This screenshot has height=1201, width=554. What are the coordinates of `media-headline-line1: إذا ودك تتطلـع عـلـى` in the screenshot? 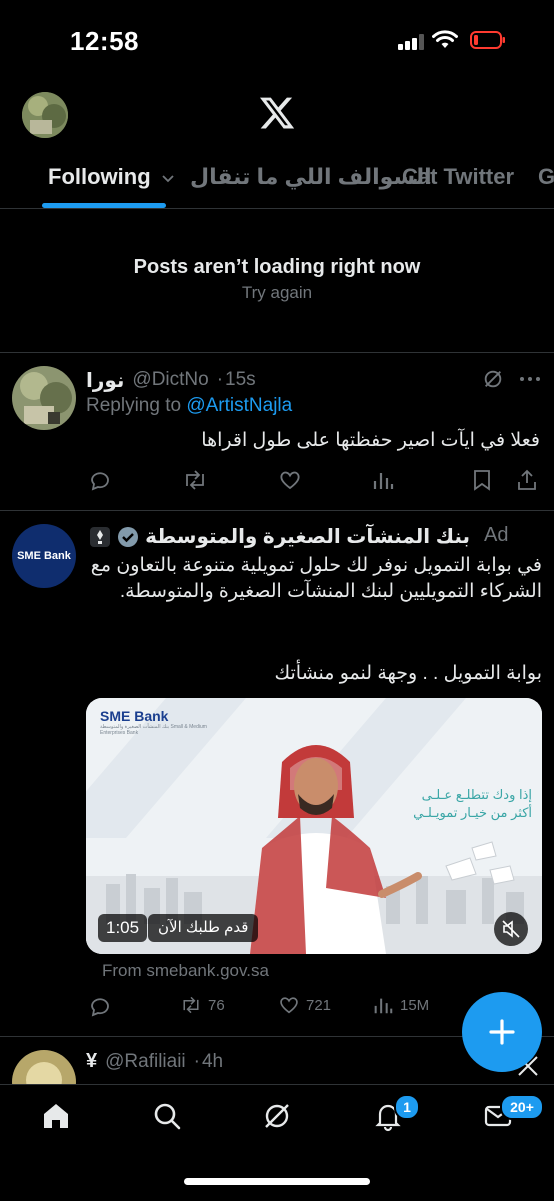 It's located at (476, 794).